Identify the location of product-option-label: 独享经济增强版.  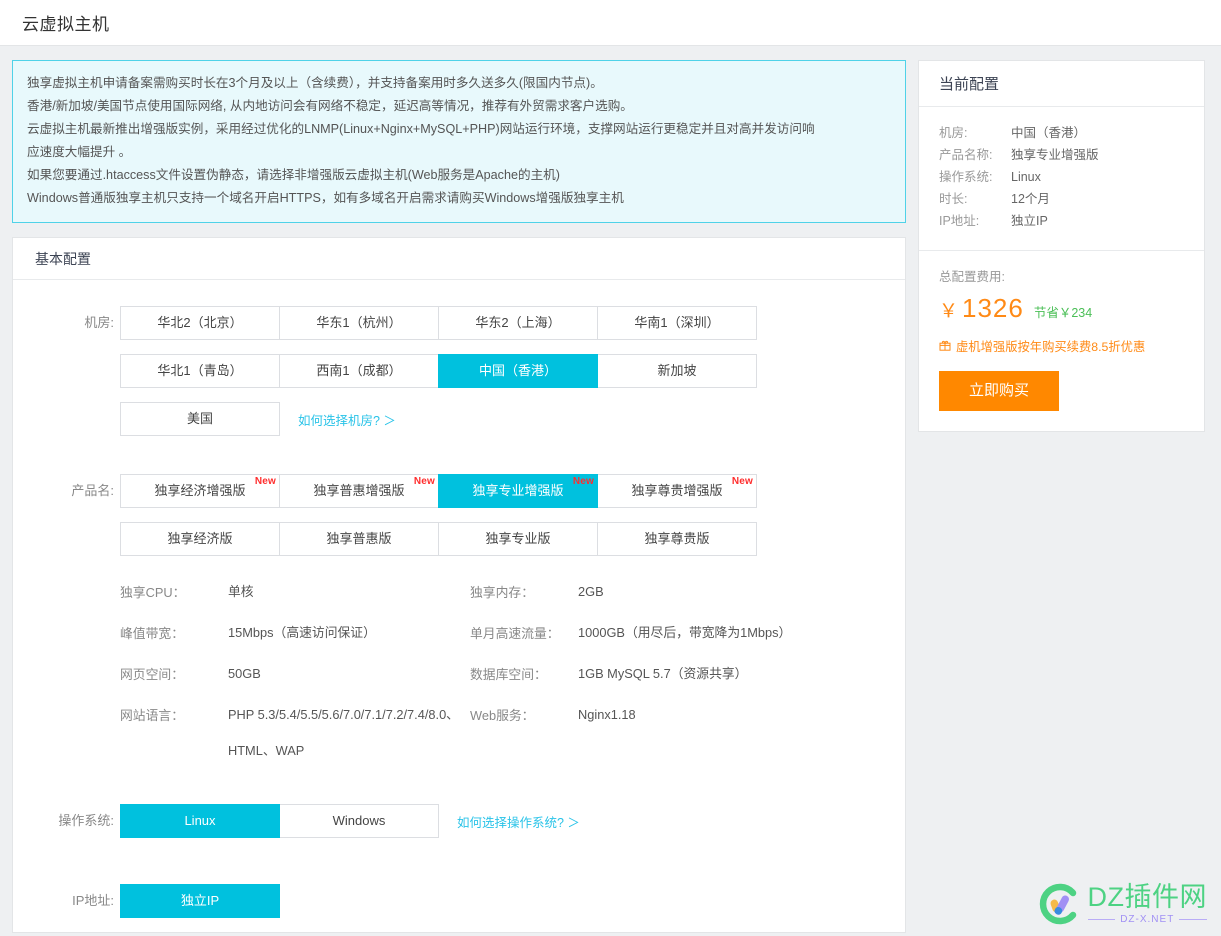
(200, 490).